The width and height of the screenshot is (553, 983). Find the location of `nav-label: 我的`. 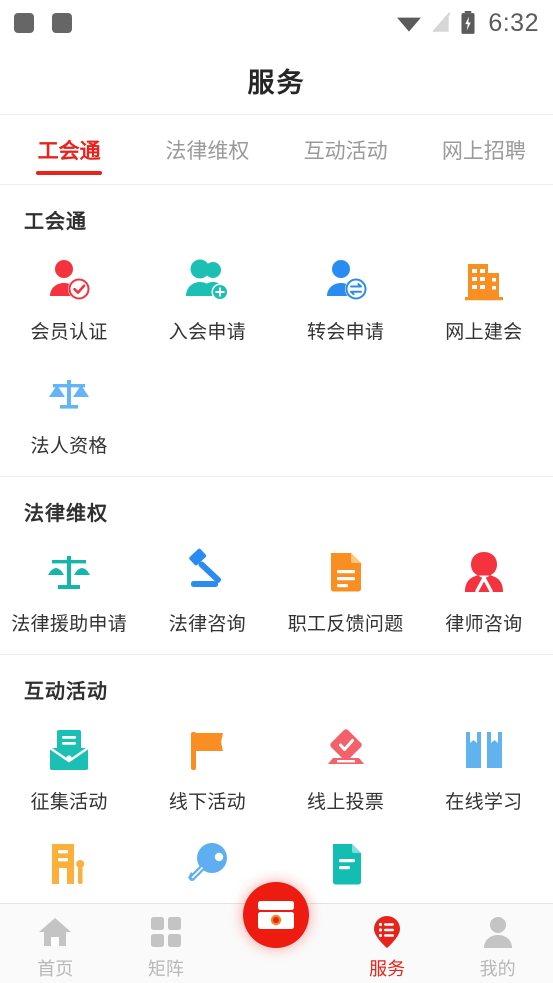

nav-label: 我的 is located at coordinates (497, 969).